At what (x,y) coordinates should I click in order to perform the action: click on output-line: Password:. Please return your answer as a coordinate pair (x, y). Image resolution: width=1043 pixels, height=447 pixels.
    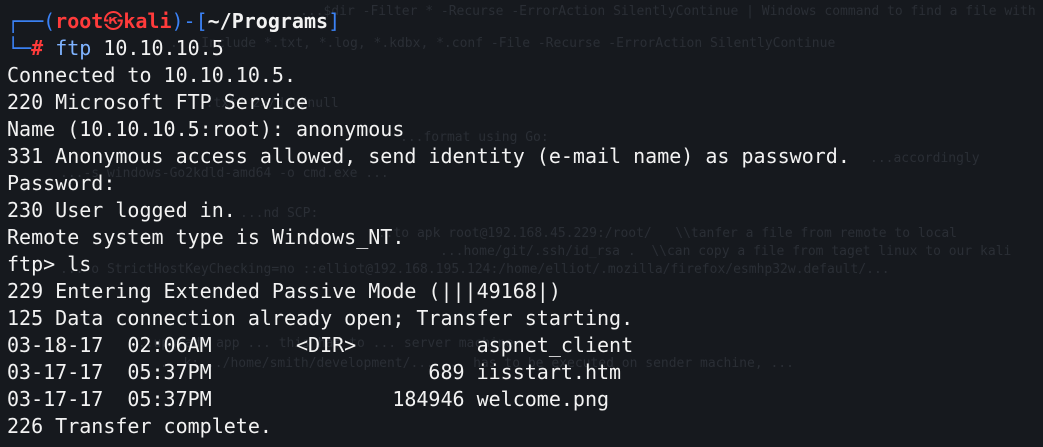
    Looking at the image, I should click on (61, 183).